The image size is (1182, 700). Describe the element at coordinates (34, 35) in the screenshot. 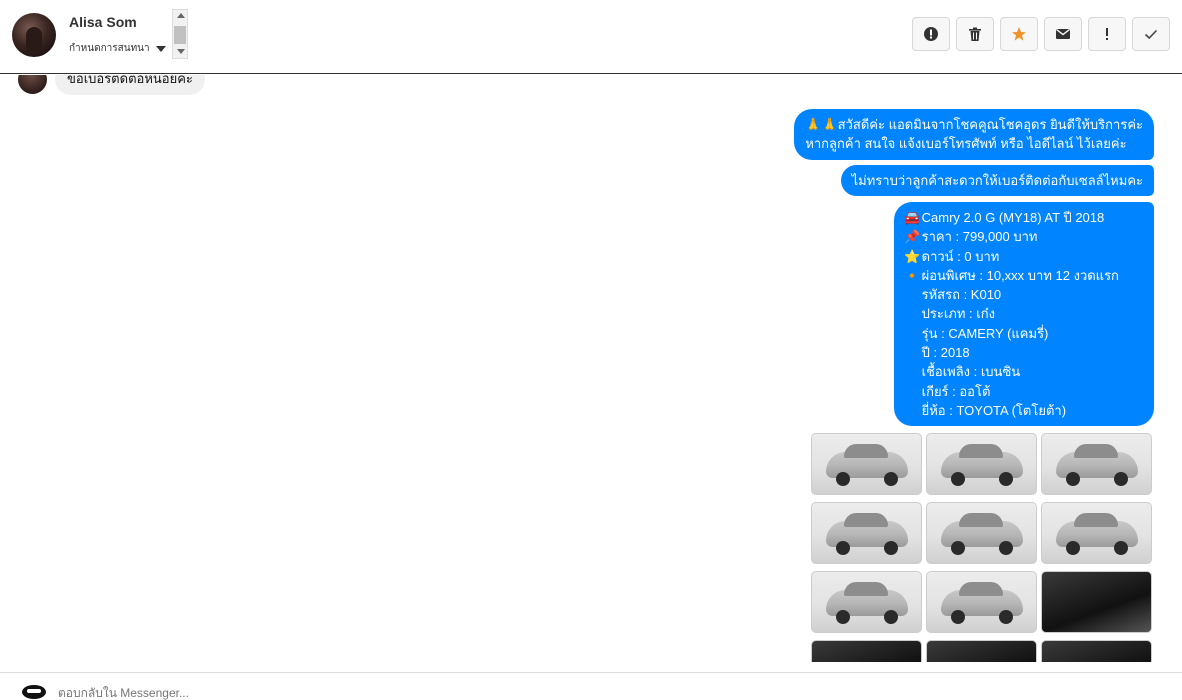

I see `avatar` at that location.